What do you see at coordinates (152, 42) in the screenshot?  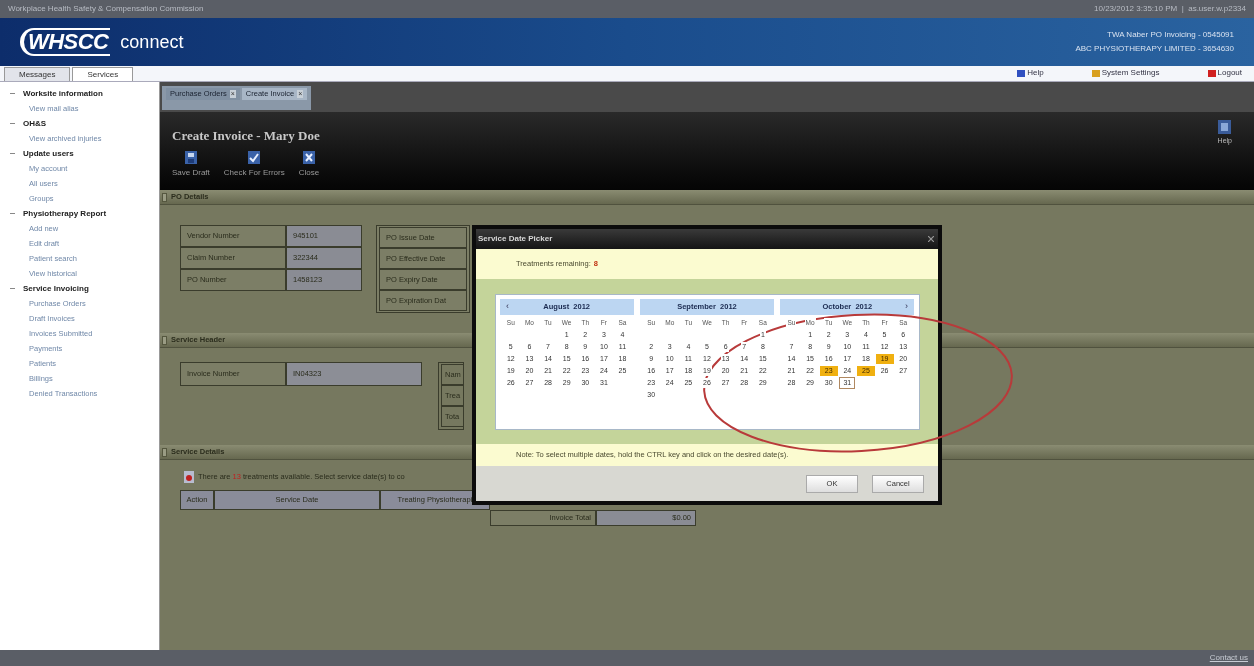 I see `product-name: connect` at bounding box center [152, 42].